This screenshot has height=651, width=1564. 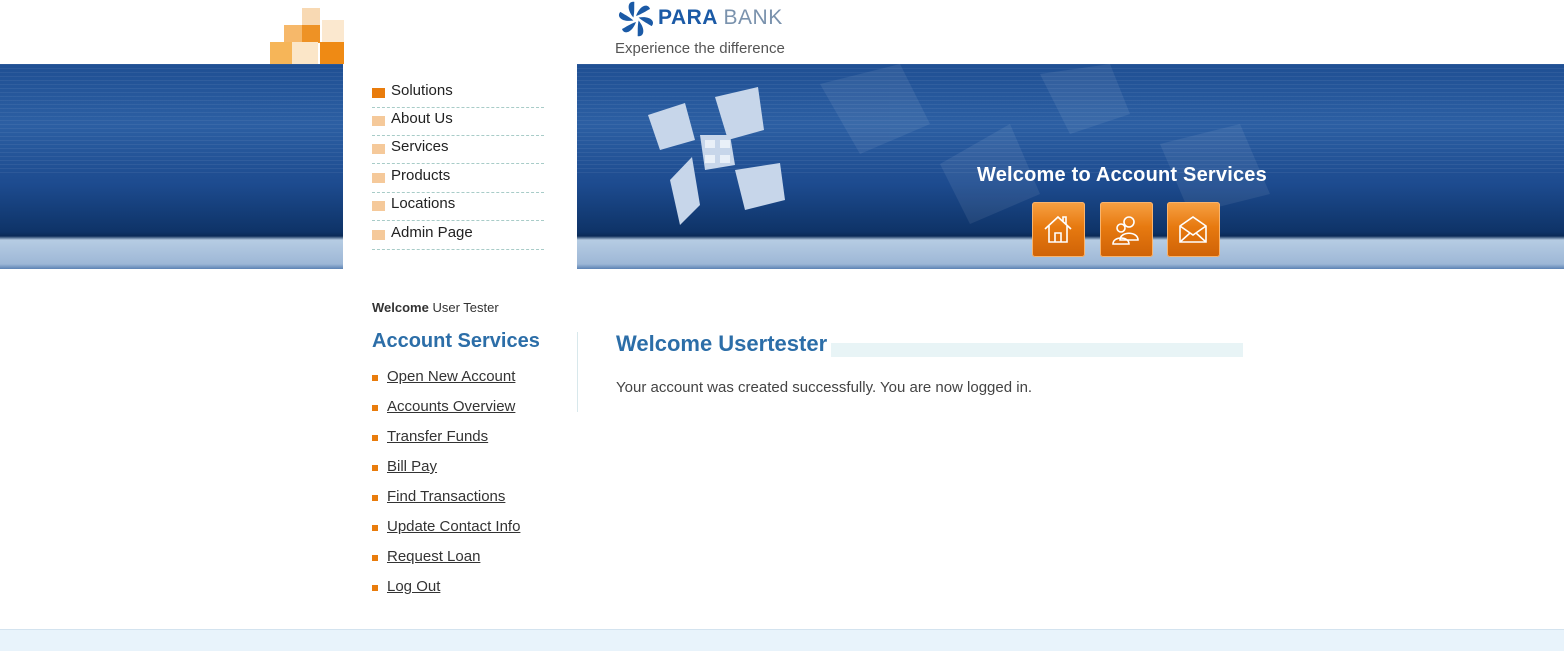 I want to click on menu-item-about-us: About Us, so click(x=458, y=121).